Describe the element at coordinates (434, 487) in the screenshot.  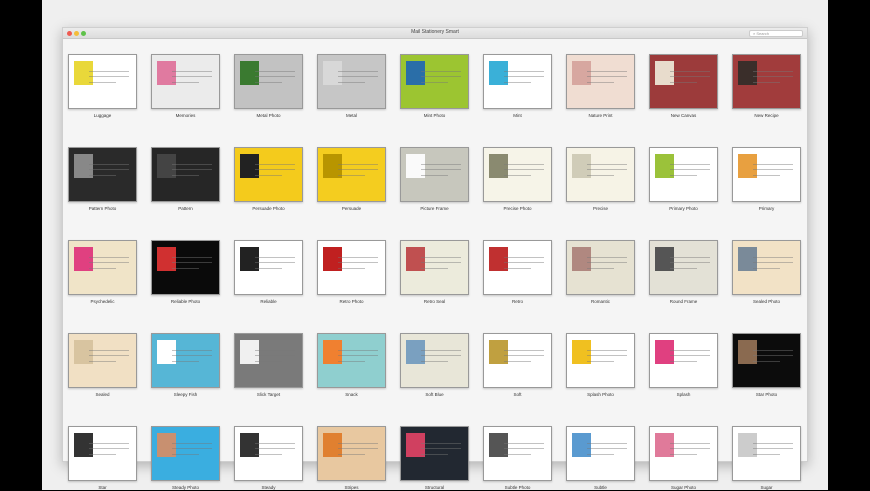
I see `template-label: Structural` at that location.